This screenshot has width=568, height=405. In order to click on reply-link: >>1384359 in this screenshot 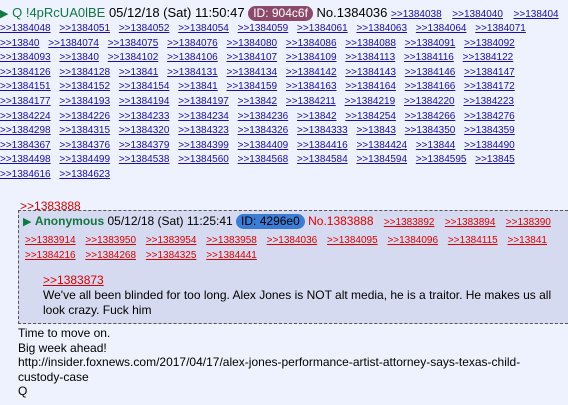, I will do `click(489, 130)`.